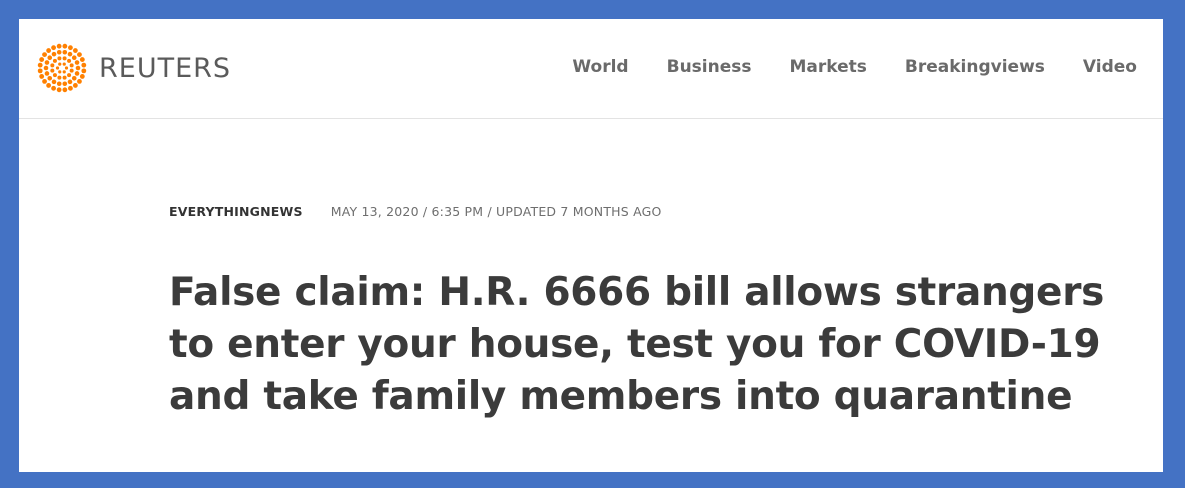 This screenshot has height=488, width=1185. What do you see at coordinates (709, 67) in the screenshot?
I see `nav-link-business: Business` at bounding box center [709, 67].